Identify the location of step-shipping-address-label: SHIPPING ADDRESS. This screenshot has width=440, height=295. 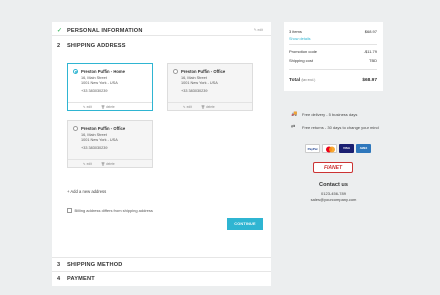
(96, 46).